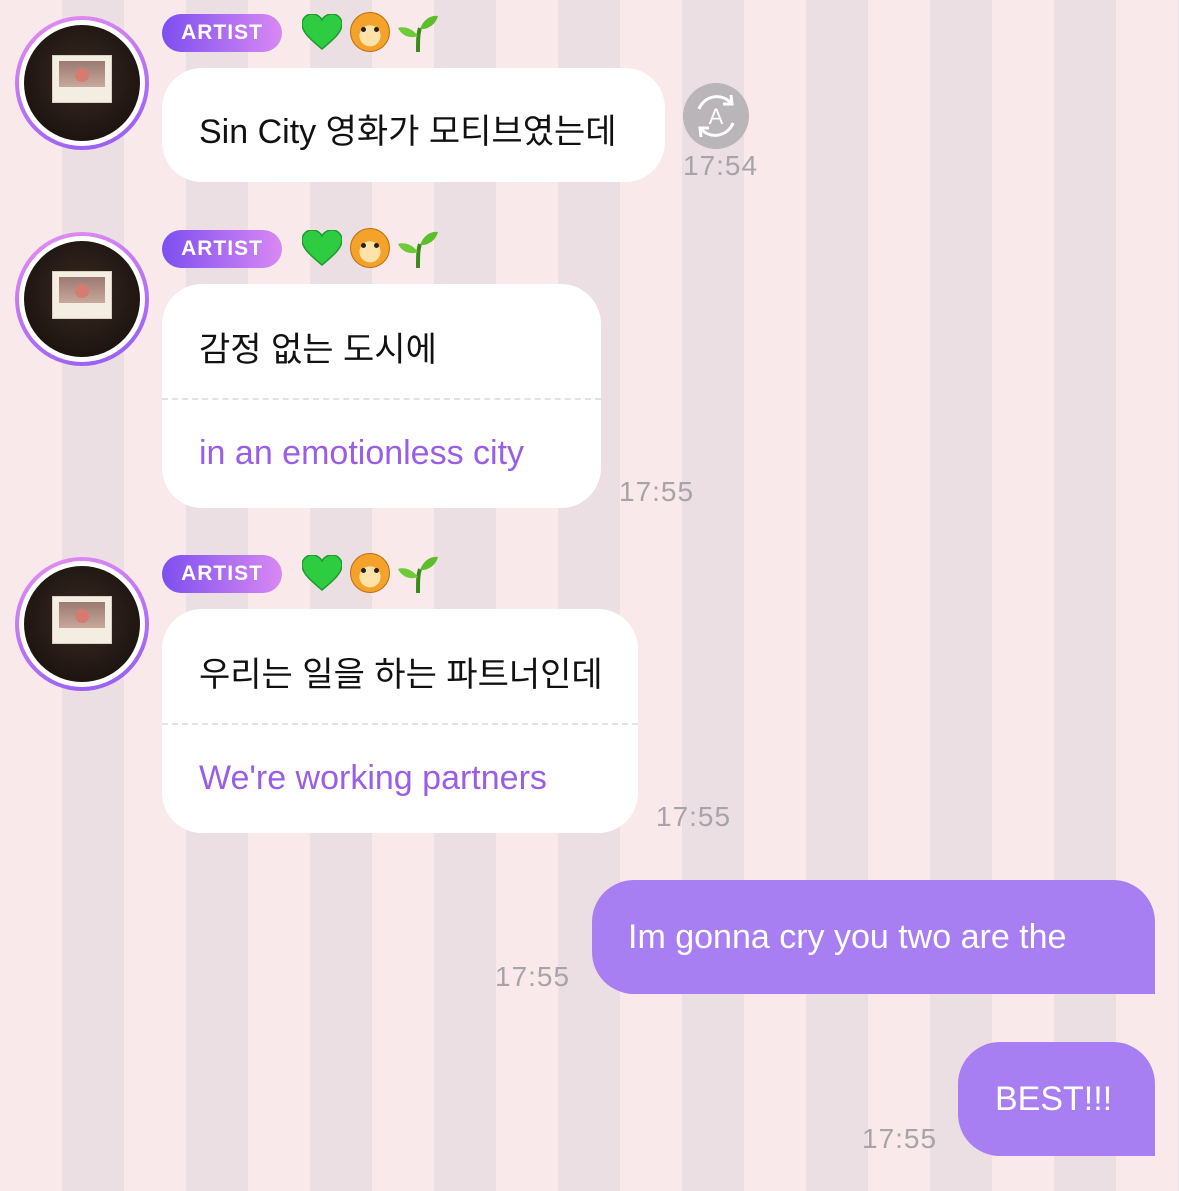  What do you see at coordinates (400, 721) in the screenshot?
I see `message-bubble: 우리는 일을 하는 파트너인데 We're working partners` at bounding box center [400, 721].